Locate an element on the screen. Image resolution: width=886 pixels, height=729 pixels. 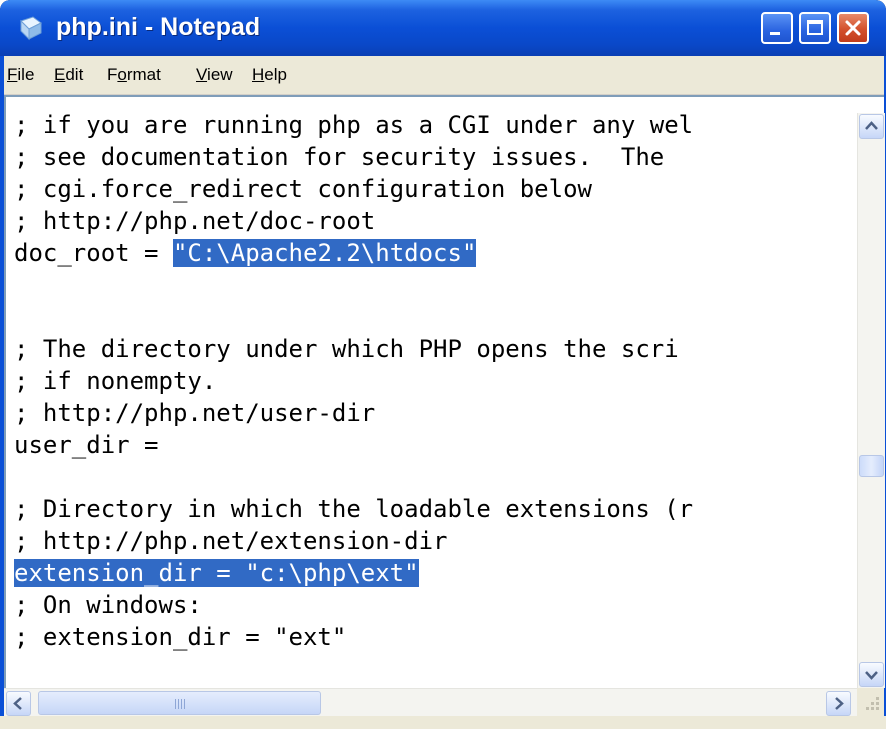
horizontal-scroll-thumb is located at coordinates (179, 703).